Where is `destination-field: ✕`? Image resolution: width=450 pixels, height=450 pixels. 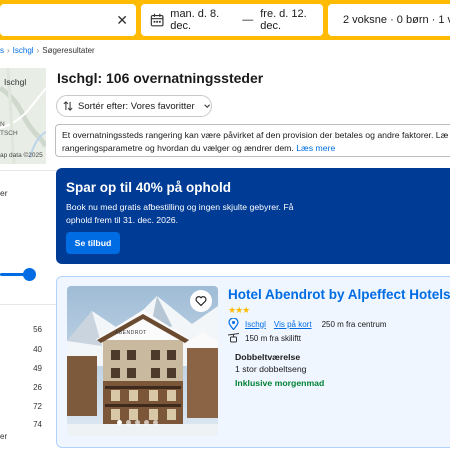 destination-field: ✕ is located at coordinates (68, 20).